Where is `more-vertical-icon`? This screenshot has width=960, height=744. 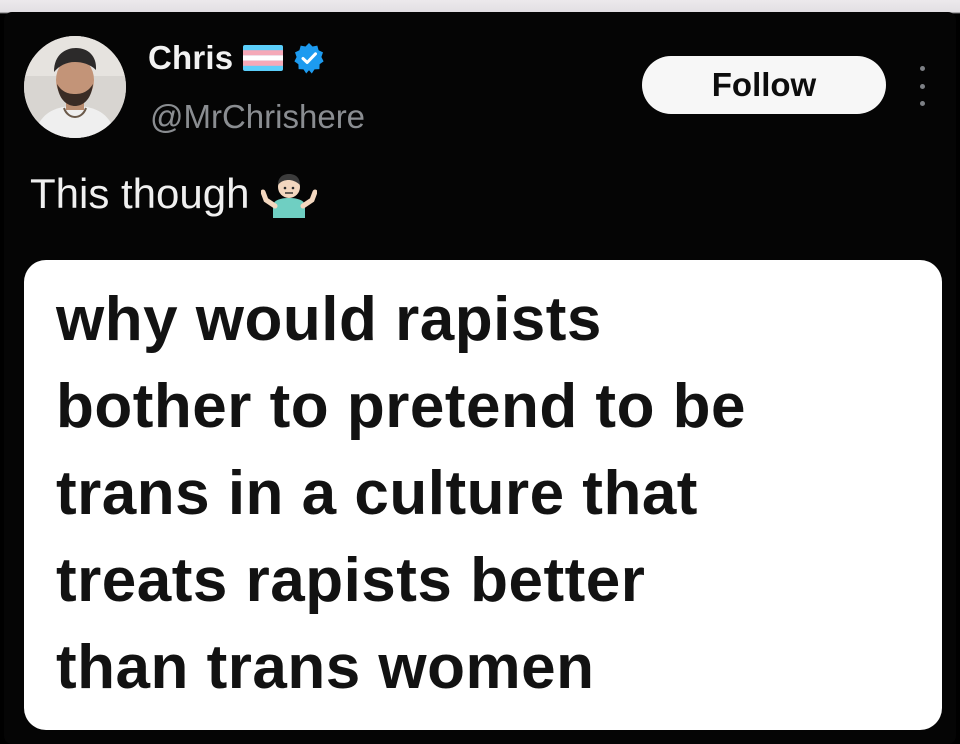
more-vertical-icon is located at coordinates (922, 86).